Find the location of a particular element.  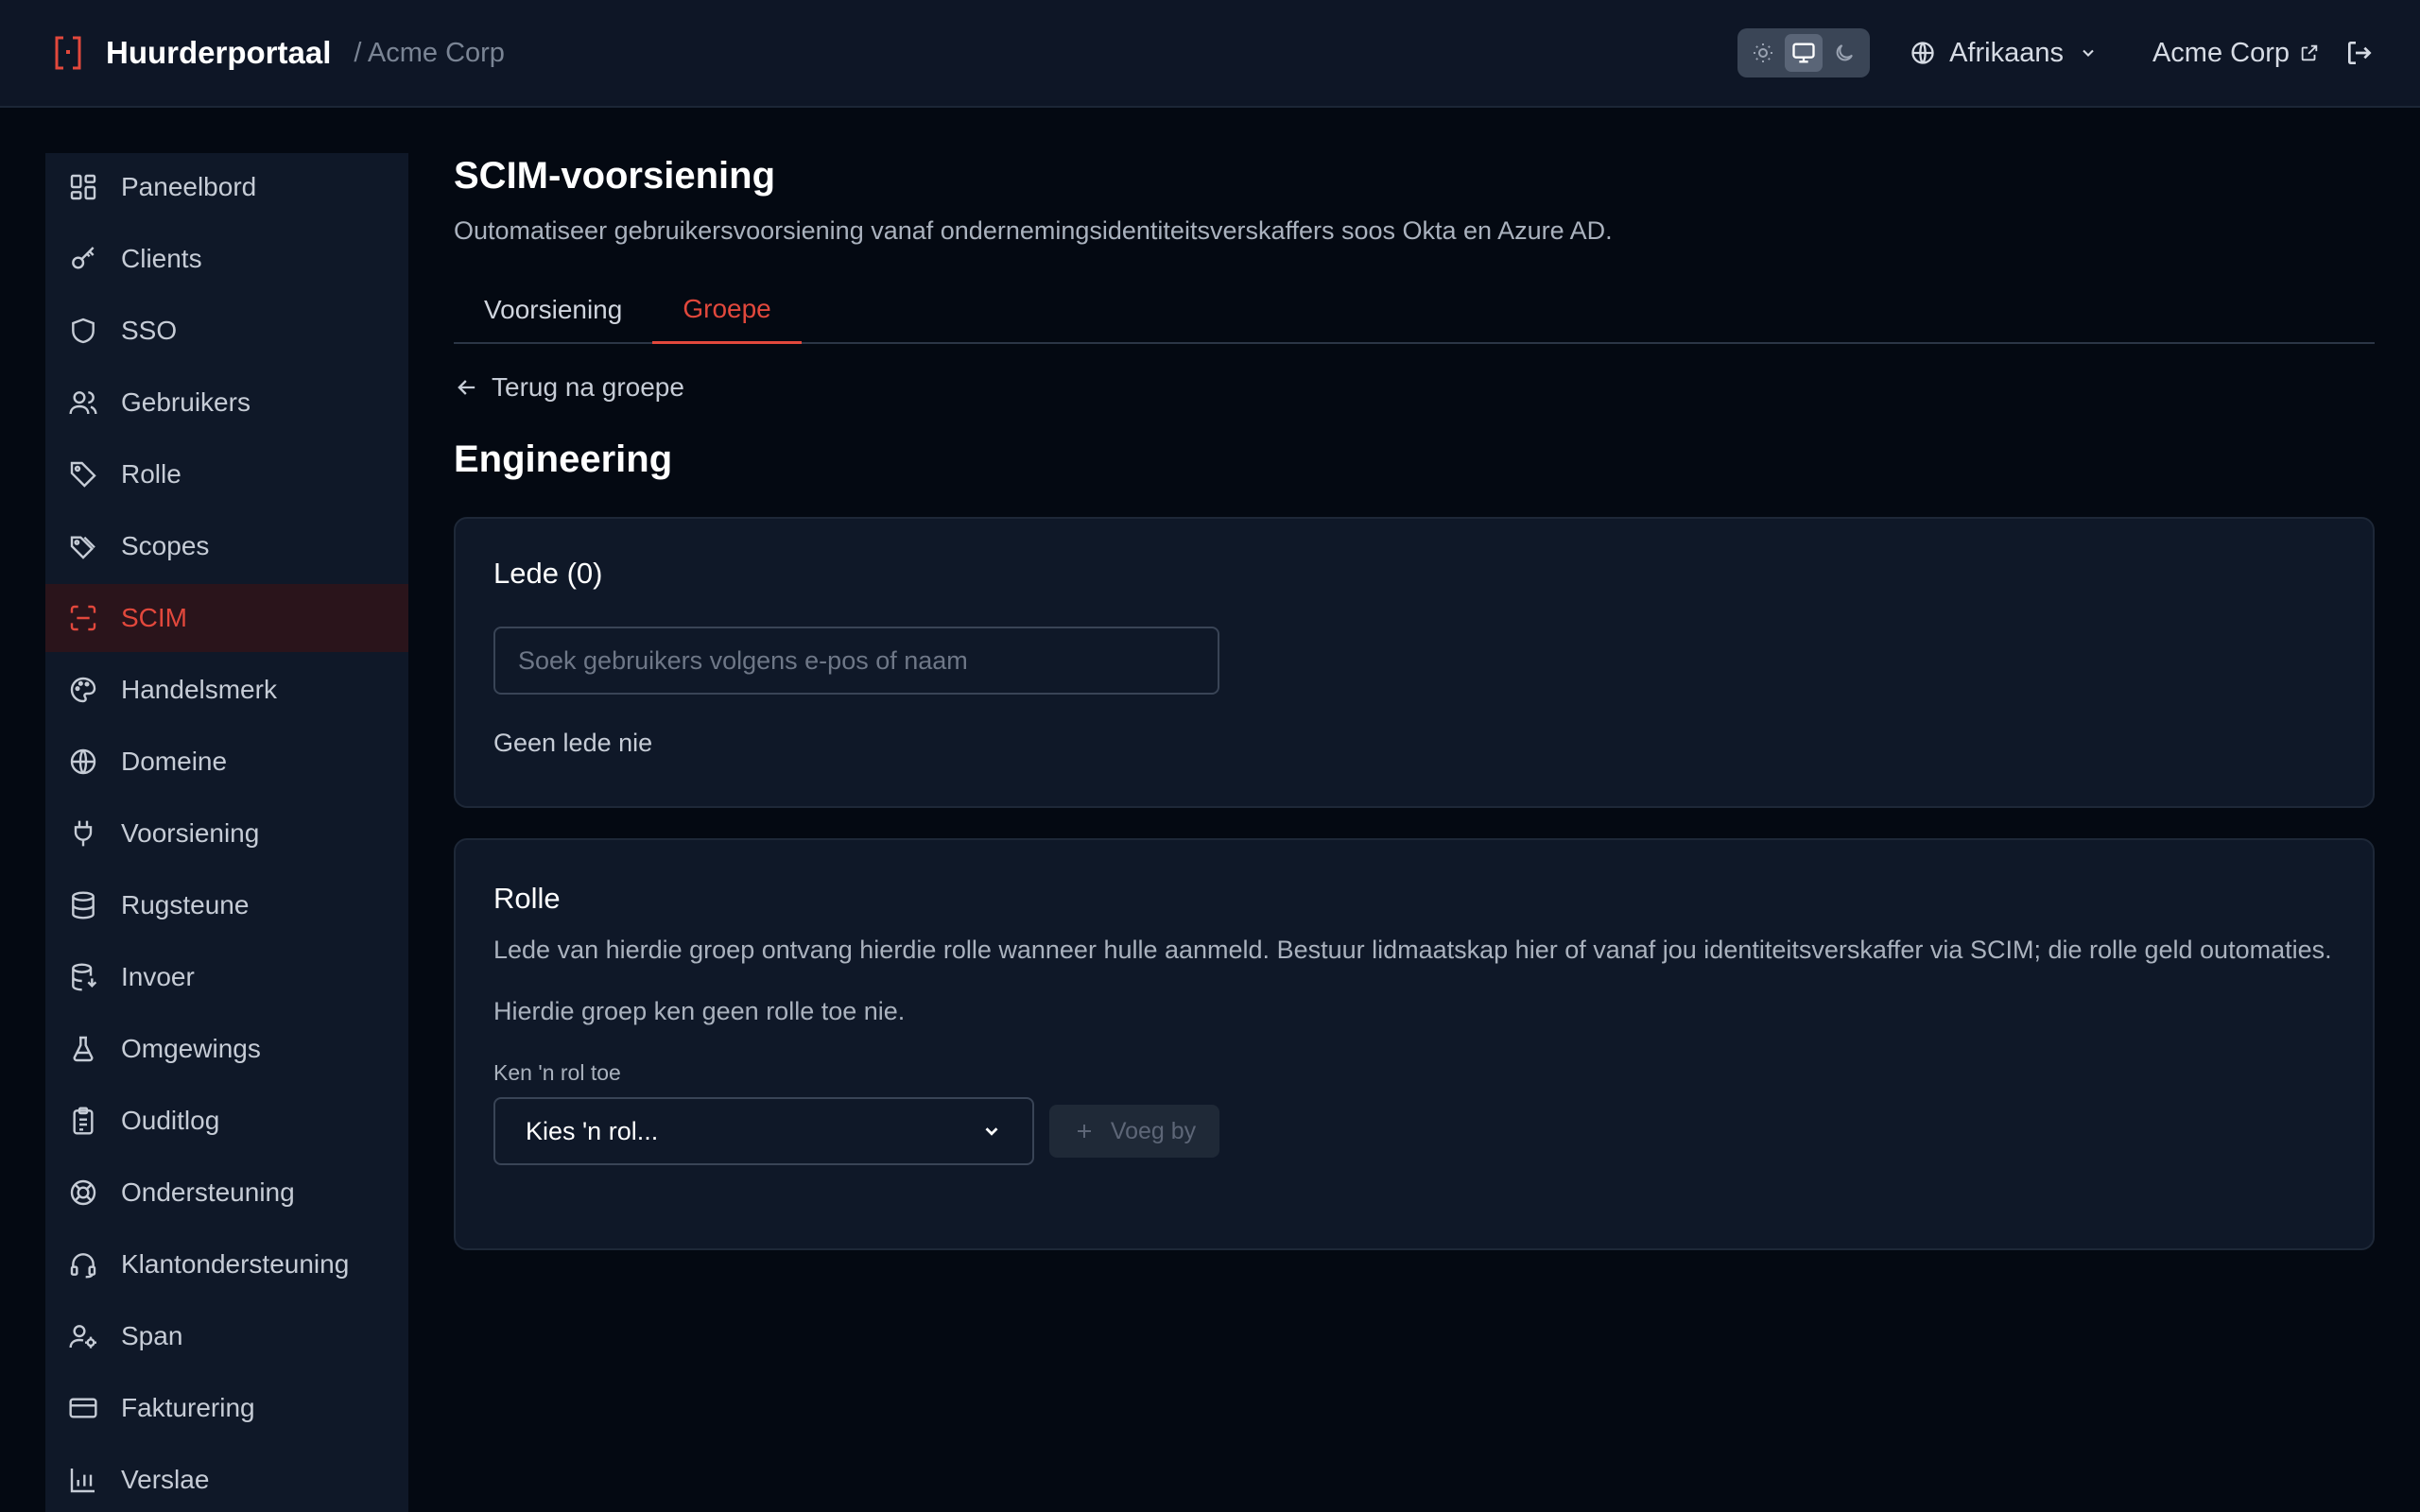

logout-button is located at coordinates (2359, 53).